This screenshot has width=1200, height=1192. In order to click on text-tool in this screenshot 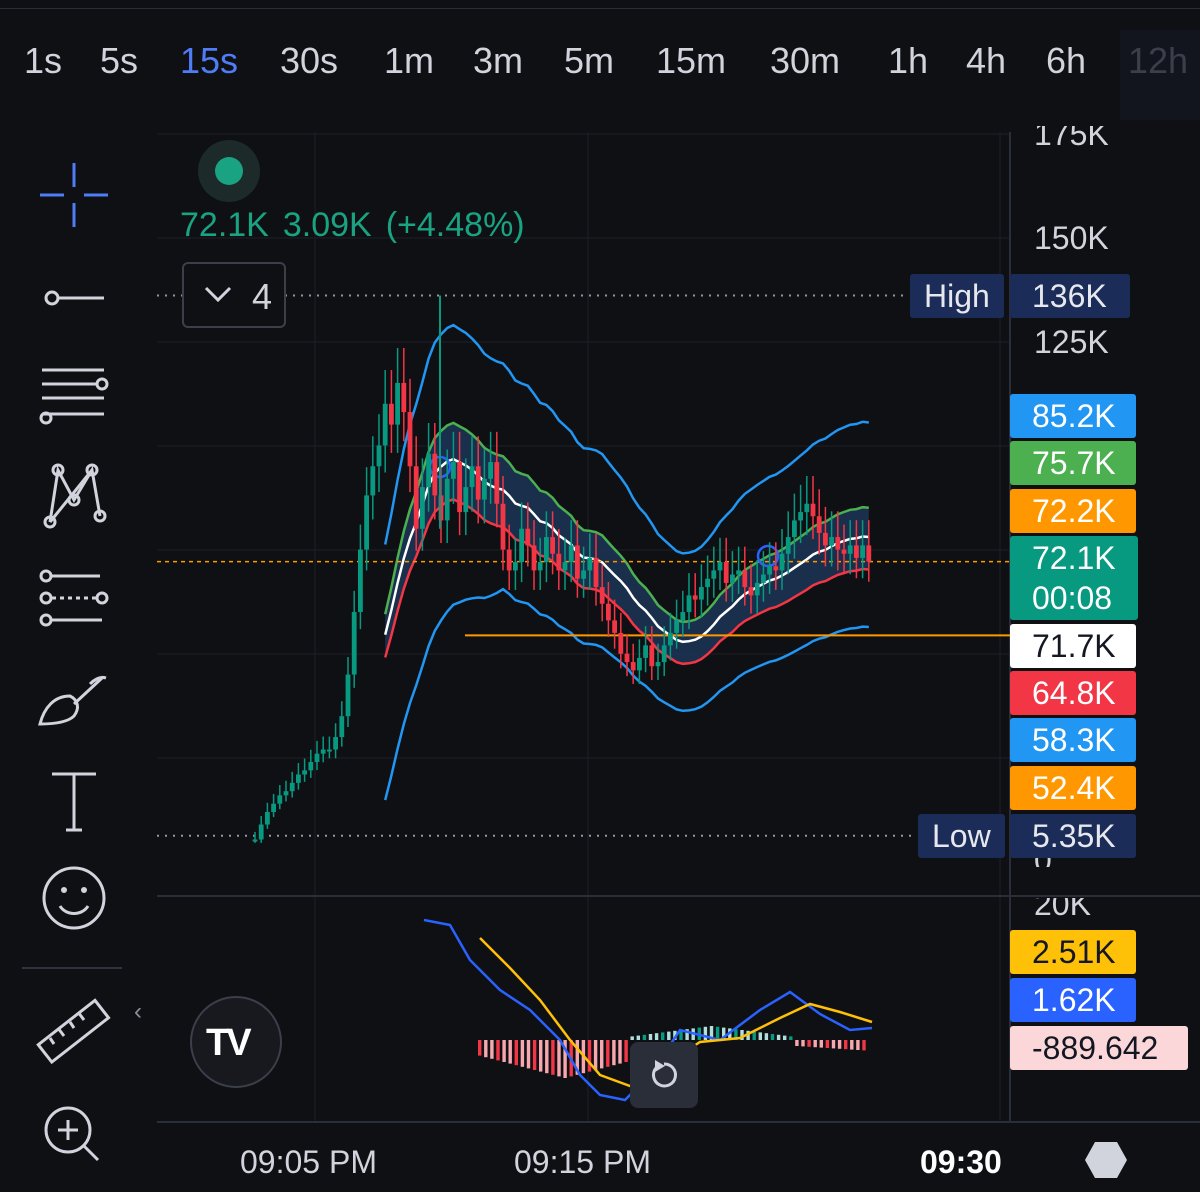, I will do `click(74, 800)`.